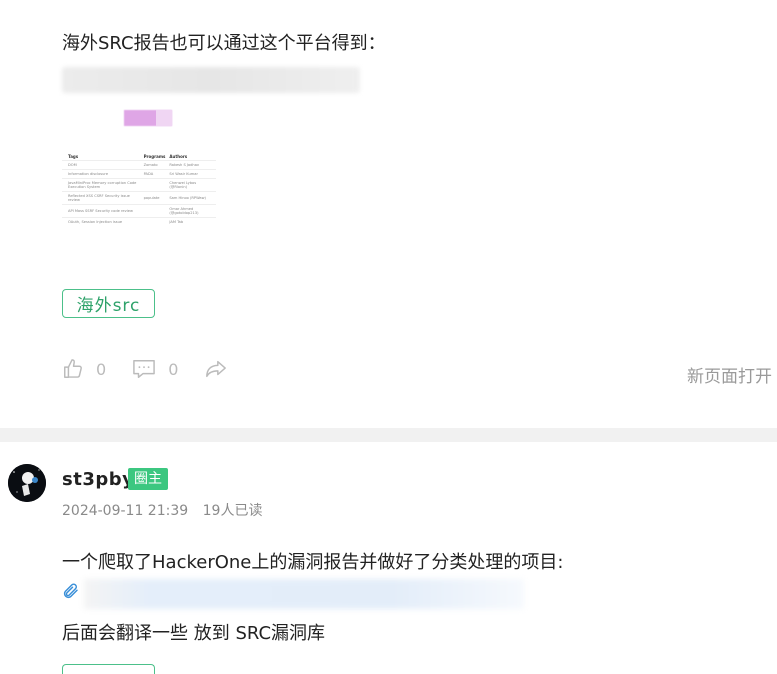 Image resolution: width=777 pixels, height=674 pixels. What do you see at coordinates (173, 369) in the screenshot?
I see `comment-count: 0` at bounding box center [173, 369].